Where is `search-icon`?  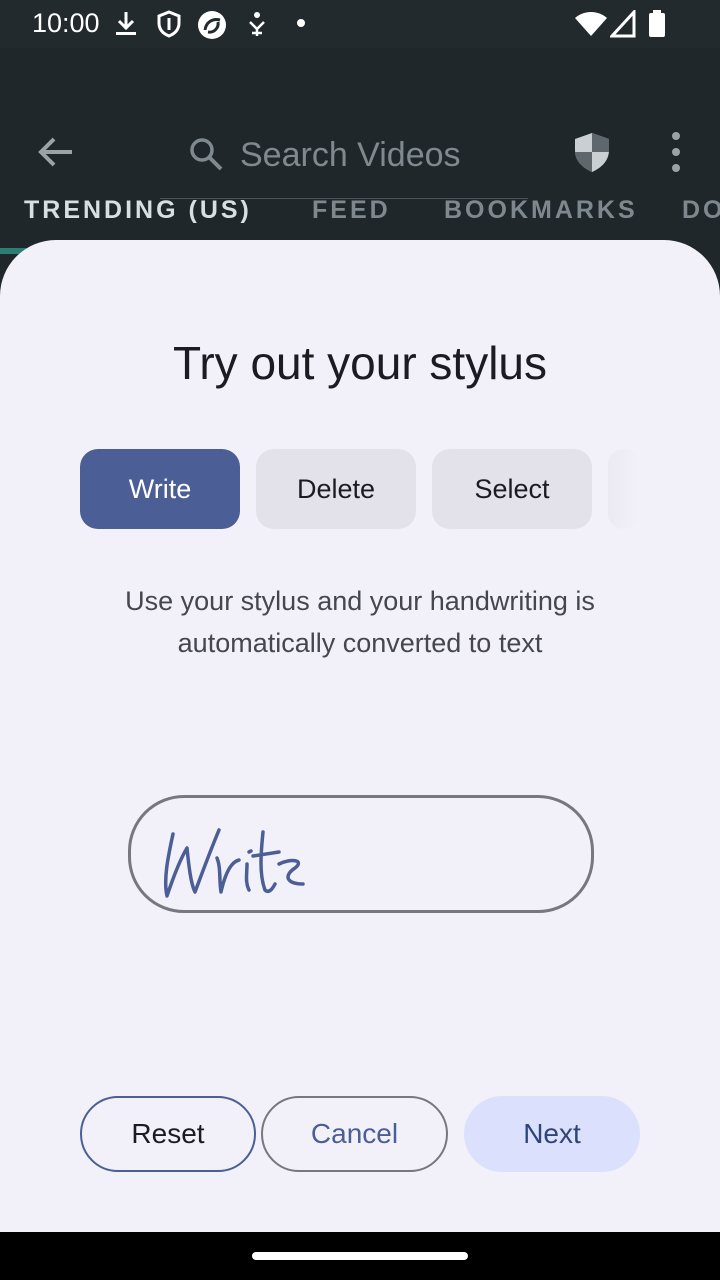
search-icon is located at coordinates (206, 154).